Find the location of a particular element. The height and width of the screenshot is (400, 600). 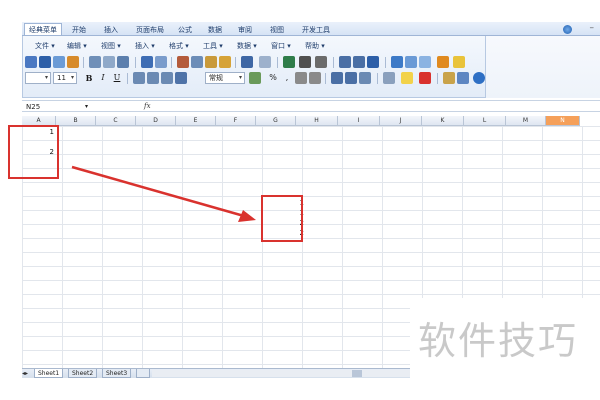

arrow-head is located at coordinates (247, 216).